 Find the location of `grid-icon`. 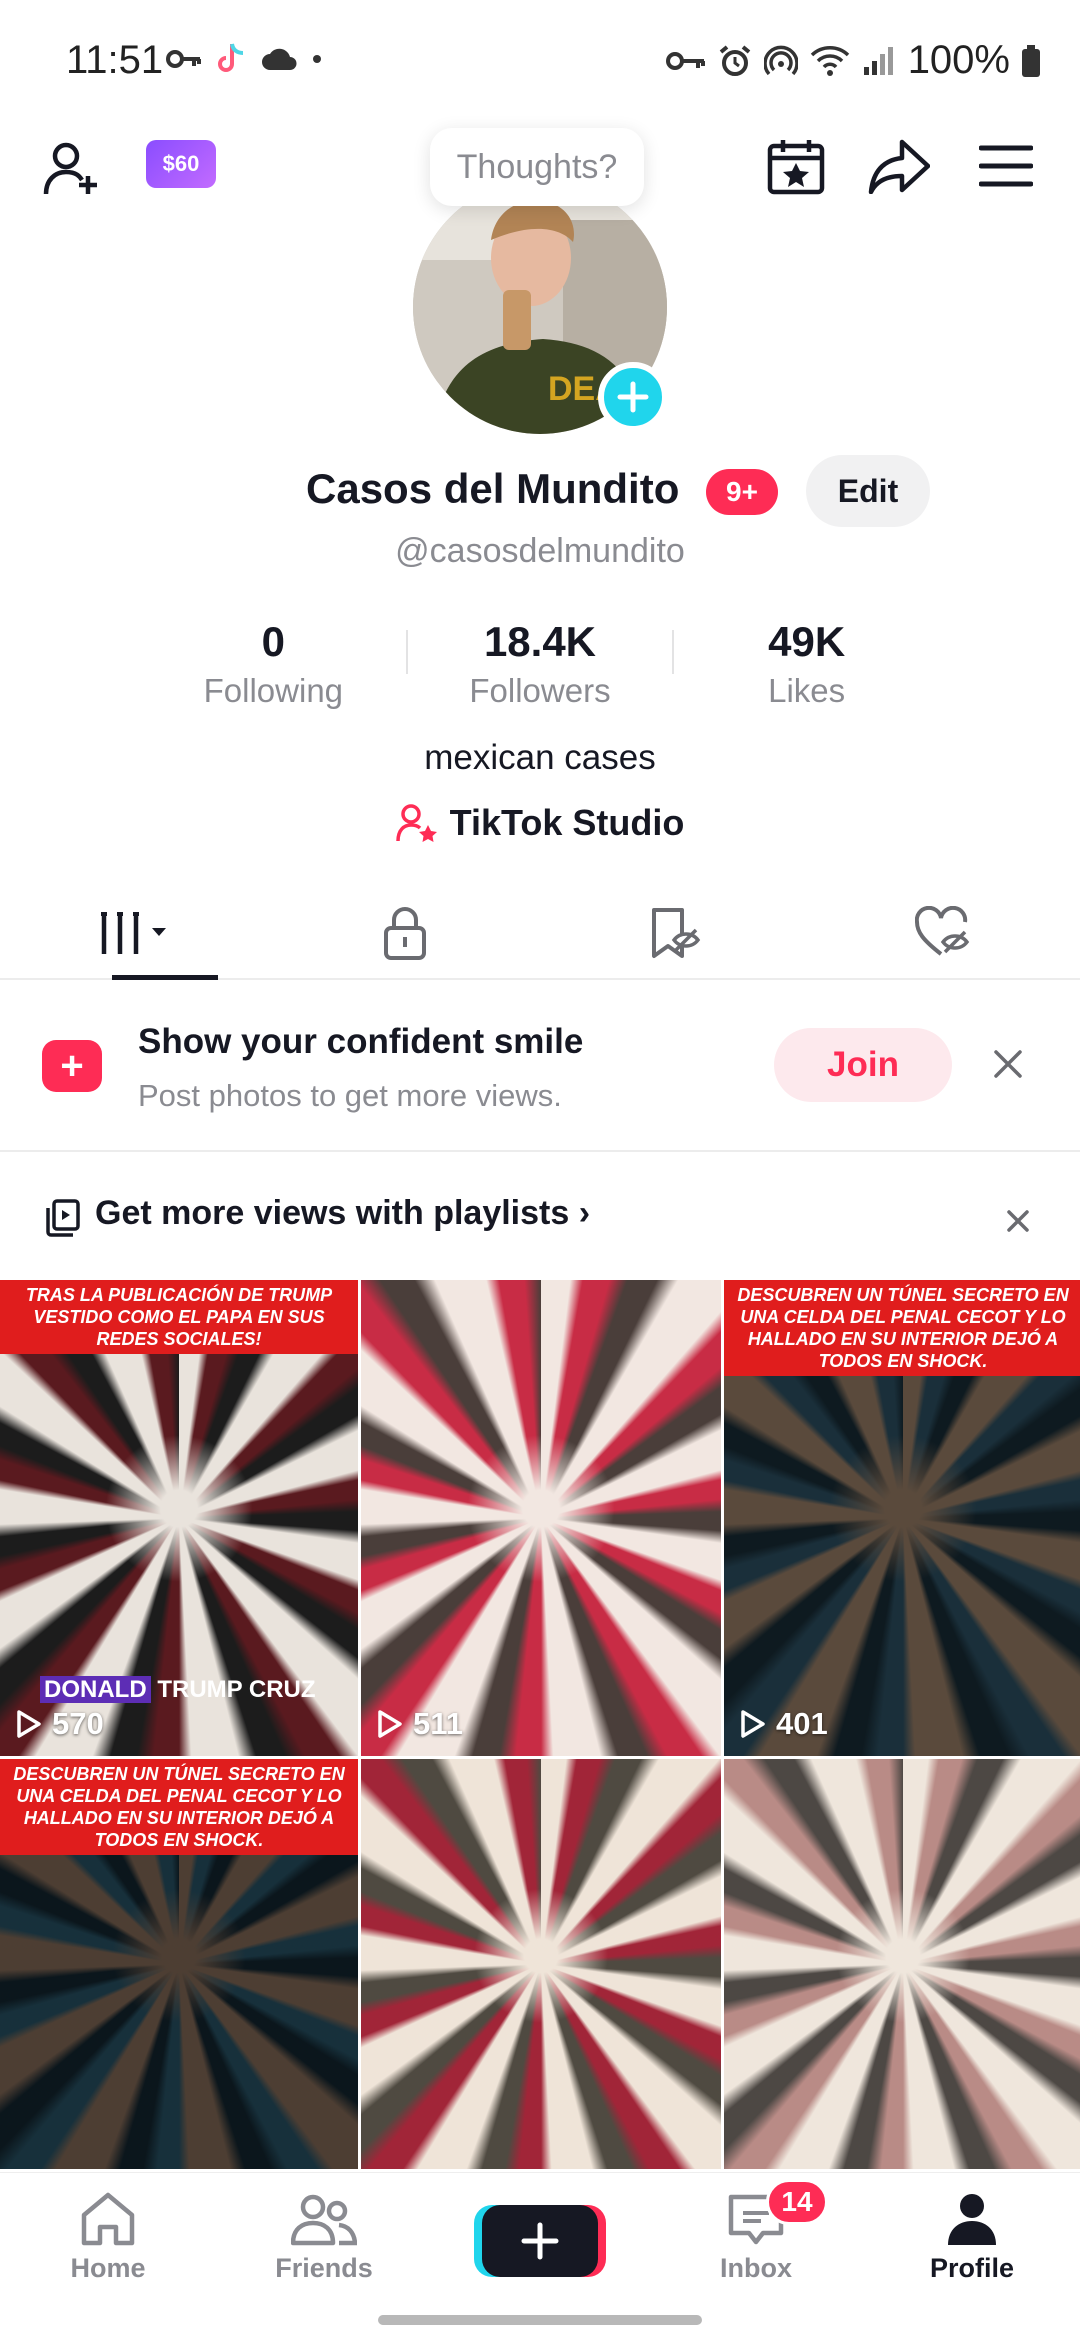

grid-icon is located at coordinates (133, 933).